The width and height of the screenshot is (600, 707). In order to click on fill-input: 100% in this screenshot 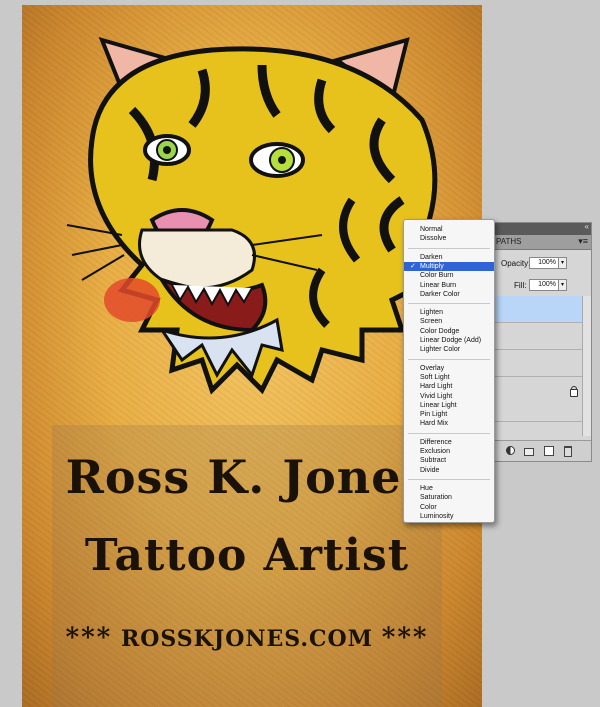, I will do `click(544, 285)`.